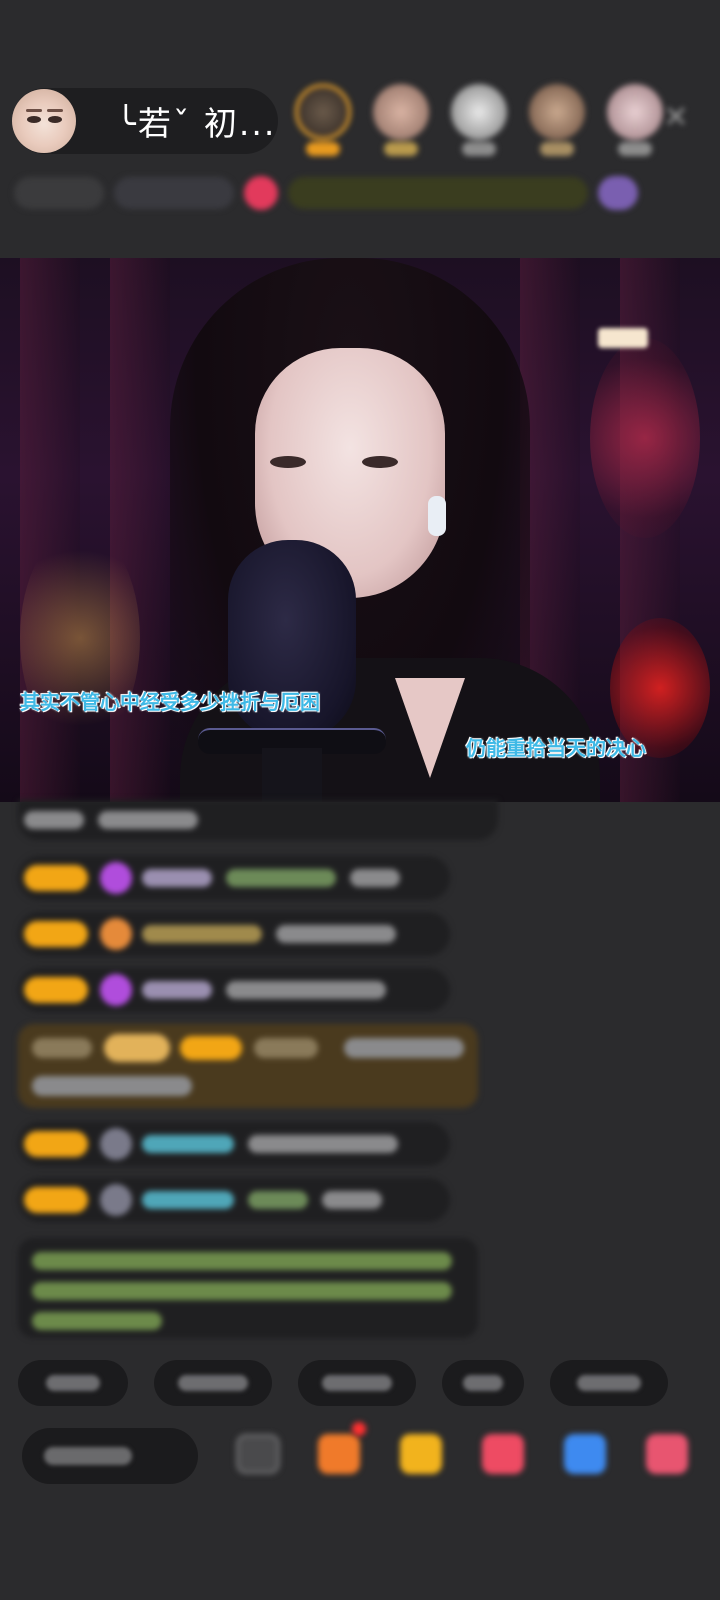  Describe the element at coordinates (503, 1454) in the screenshot. I see `gift-box-icon` at that location.